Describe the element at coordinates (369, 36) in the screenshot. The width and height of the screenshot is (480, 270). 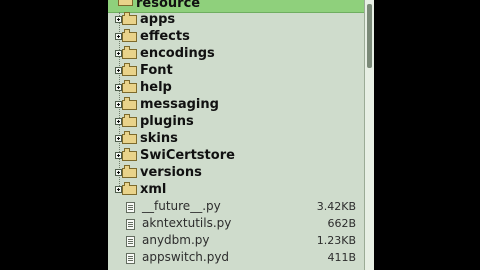
I see `scroll-thumb` at that location.